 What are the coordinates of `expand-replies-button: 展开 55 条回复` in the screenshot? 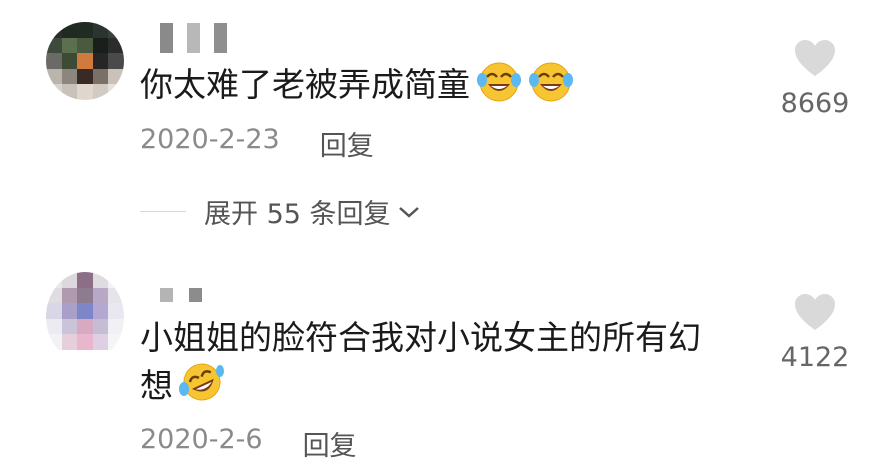 It's located at (280, 211).